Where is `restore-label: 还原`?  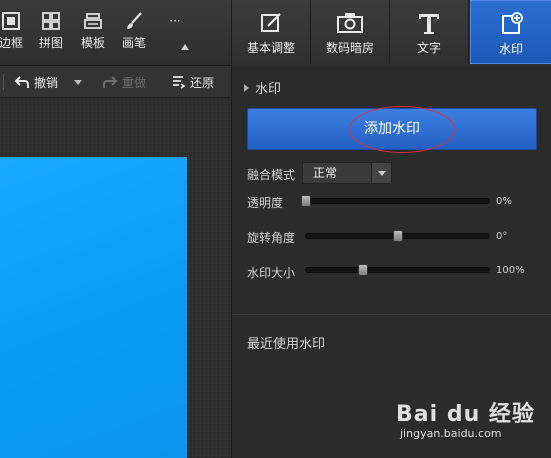
restore-label: 还原 is located at coordinates (202, 82).